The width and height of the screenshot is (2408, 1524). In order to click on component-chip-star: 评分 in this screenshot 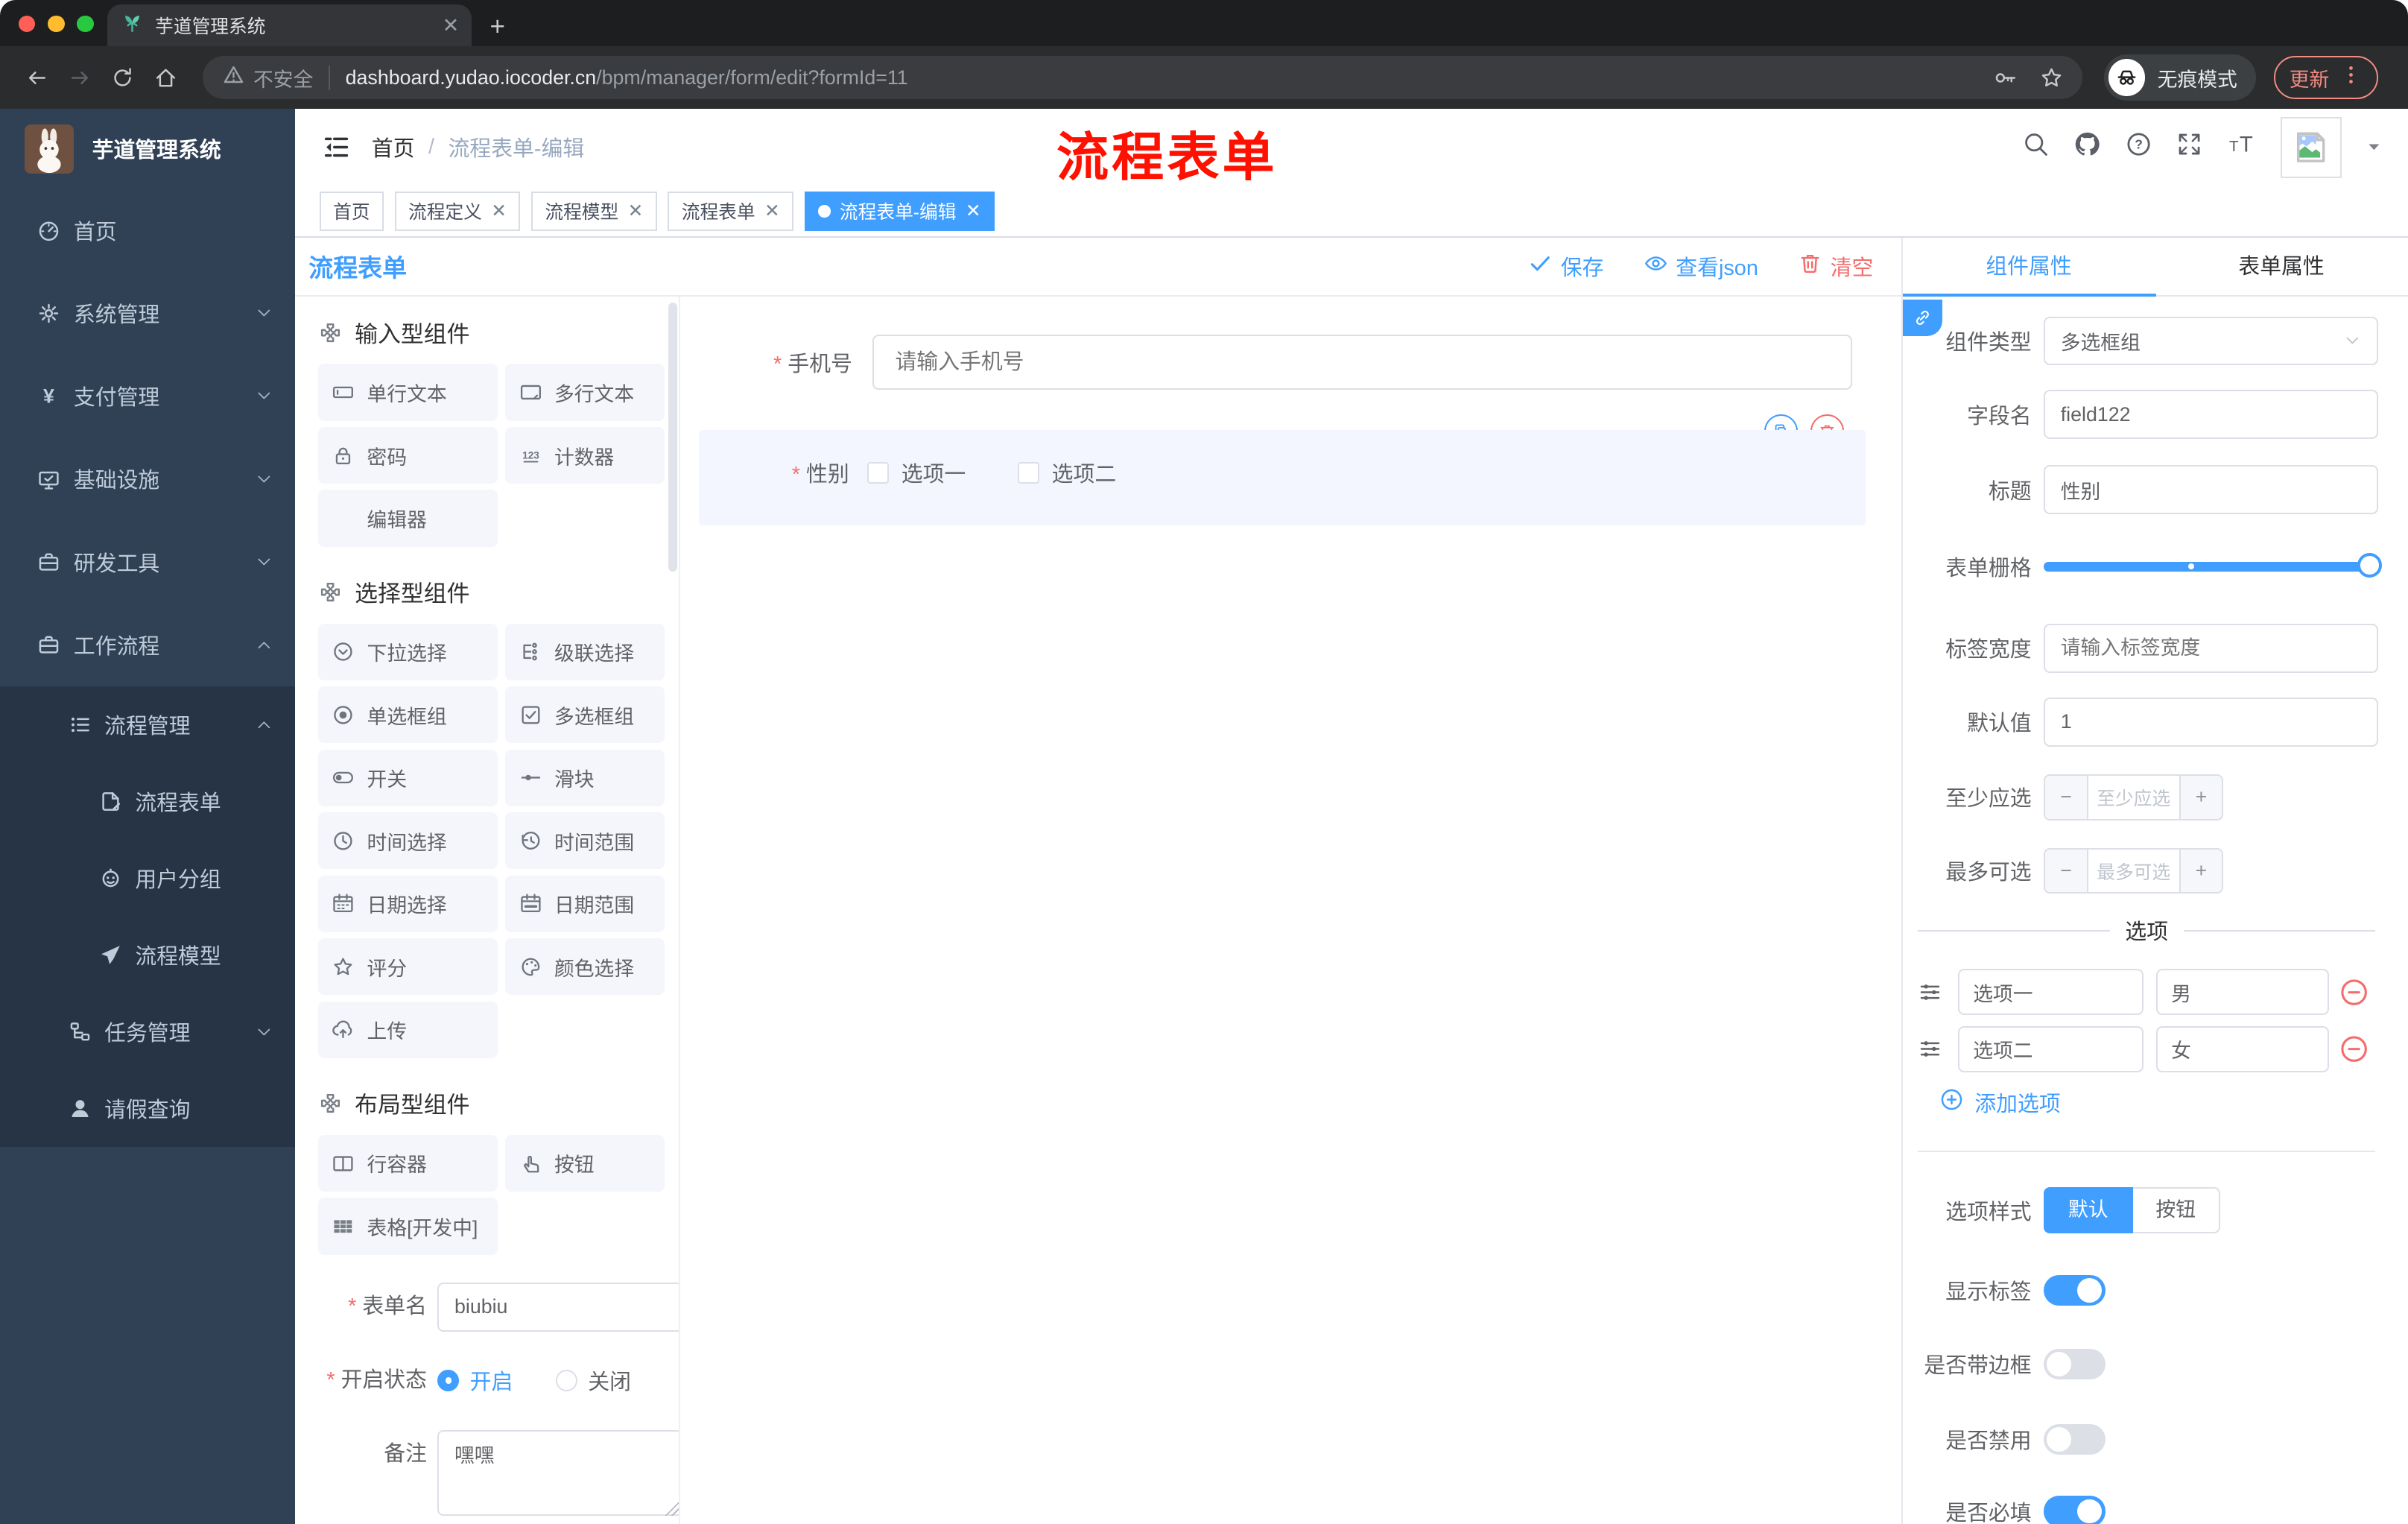, I will do `click(407, 967)`.